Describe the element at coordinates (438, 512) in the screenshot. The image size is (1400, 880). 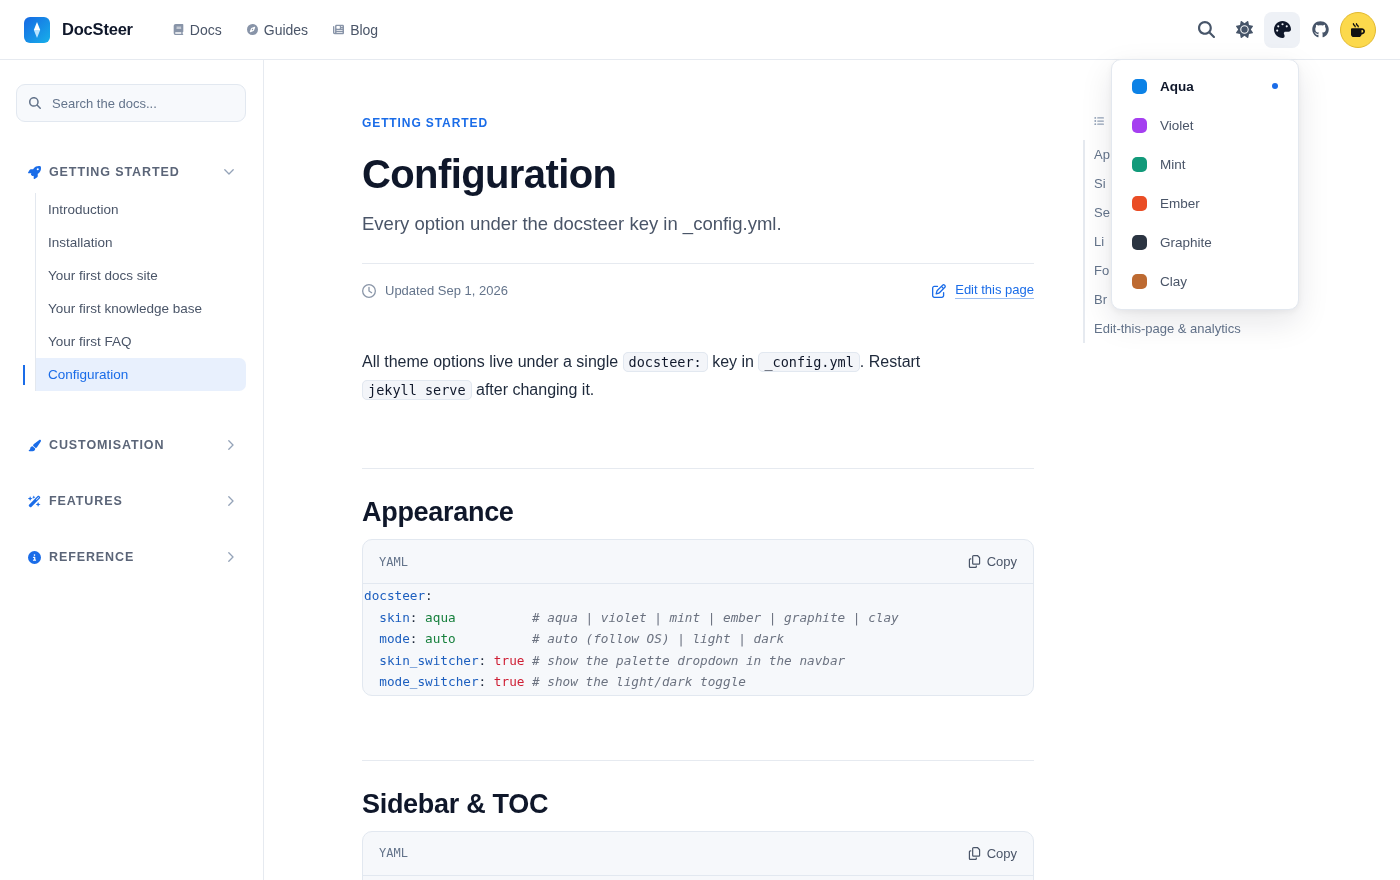
I see `section-heading: Appearance` at that location.